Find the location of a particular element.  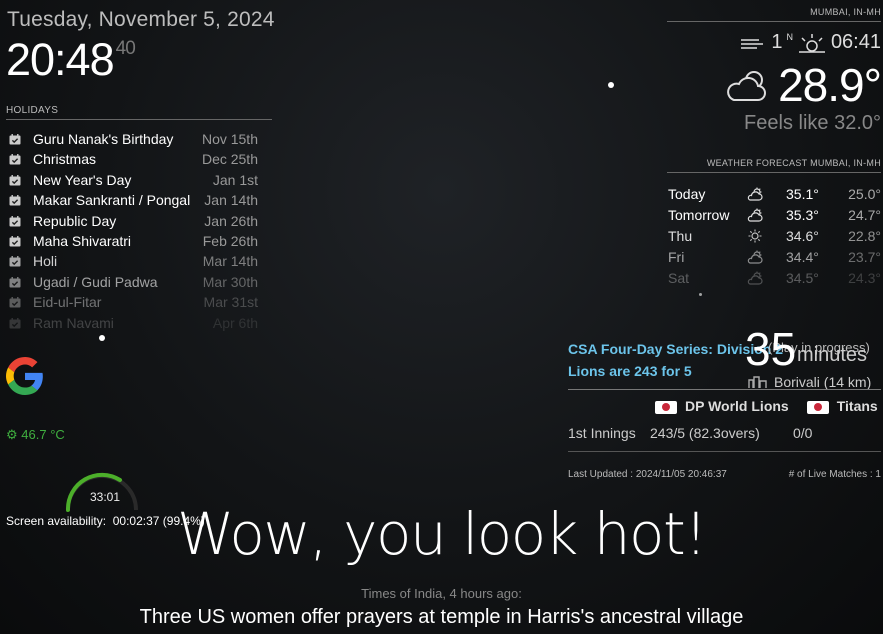

forecast-row: Today 35.1° 25.0° is located at coordinates (774, 194).